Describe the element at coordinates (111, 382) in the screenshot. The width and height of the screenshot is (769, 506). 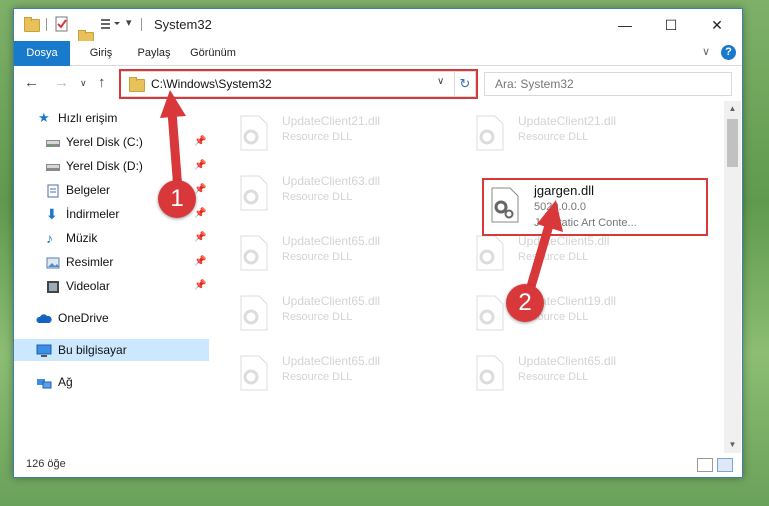
I see `sidebar-item-network: Ağ` at that location.